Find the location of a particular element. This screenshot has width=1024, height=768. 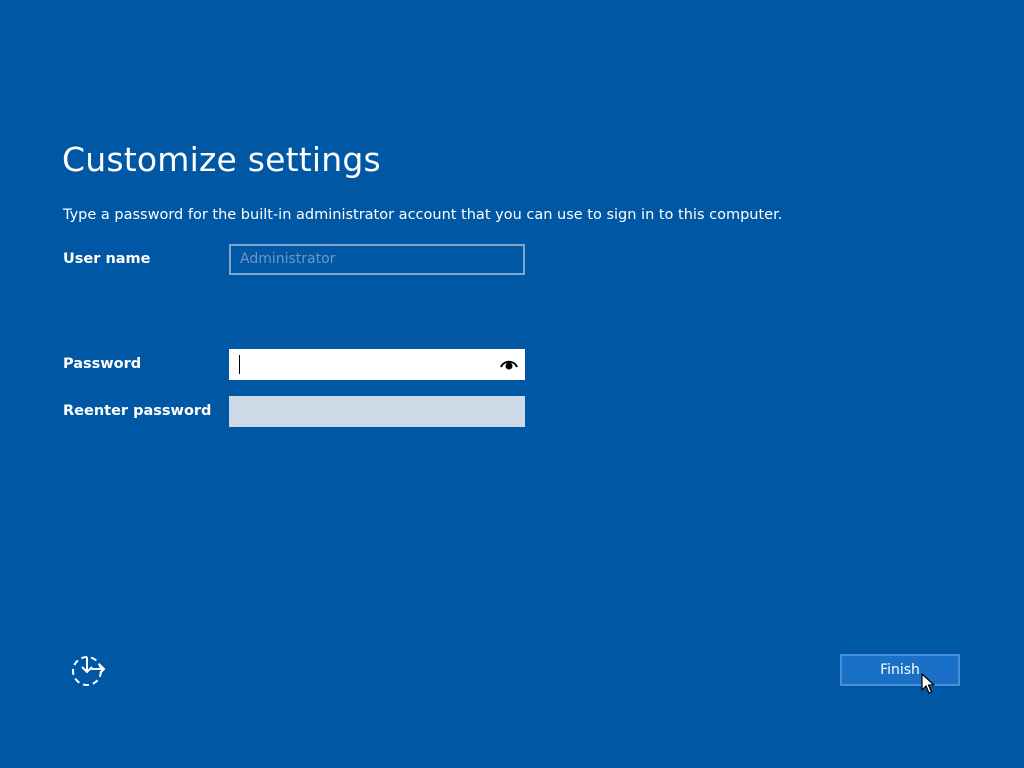

text-caret is located at coordinates (239, 364).